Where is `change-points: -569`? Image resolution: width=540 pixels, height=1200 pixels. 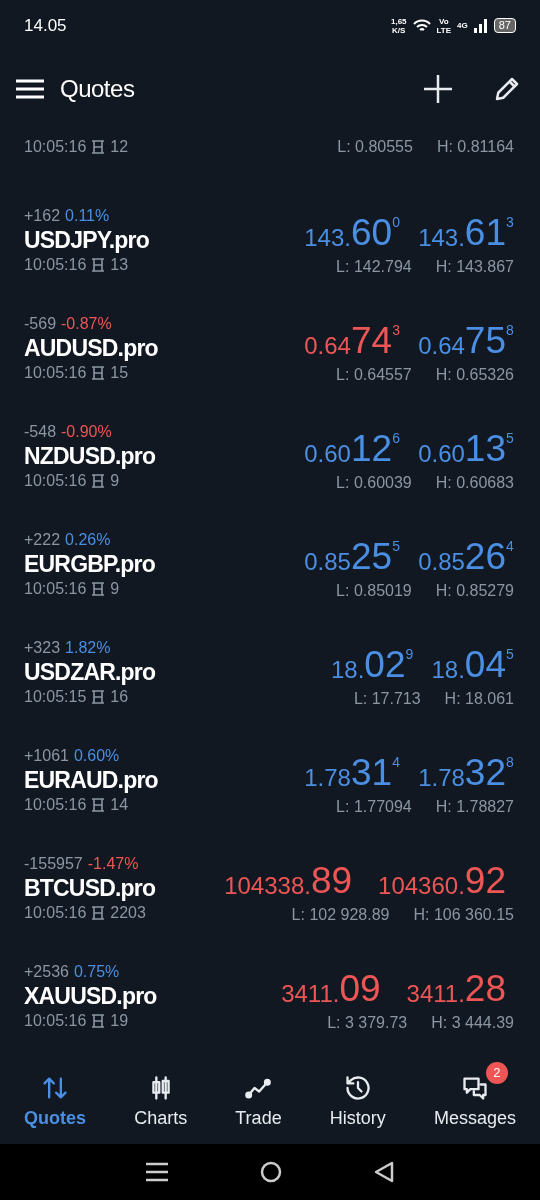
change-points: -569 is located at coordinates (40, 323).